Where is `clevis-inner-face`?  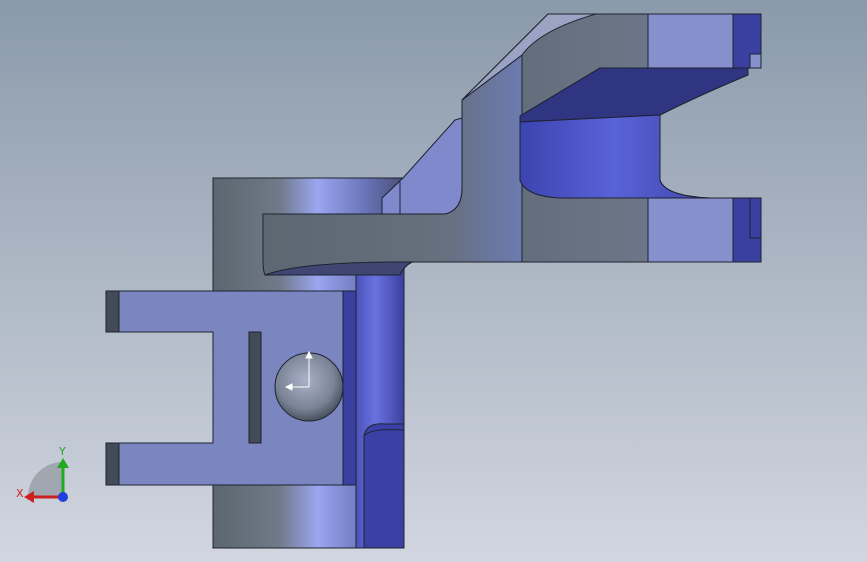 clevis-inner-face is located at coordinates (255, 387).